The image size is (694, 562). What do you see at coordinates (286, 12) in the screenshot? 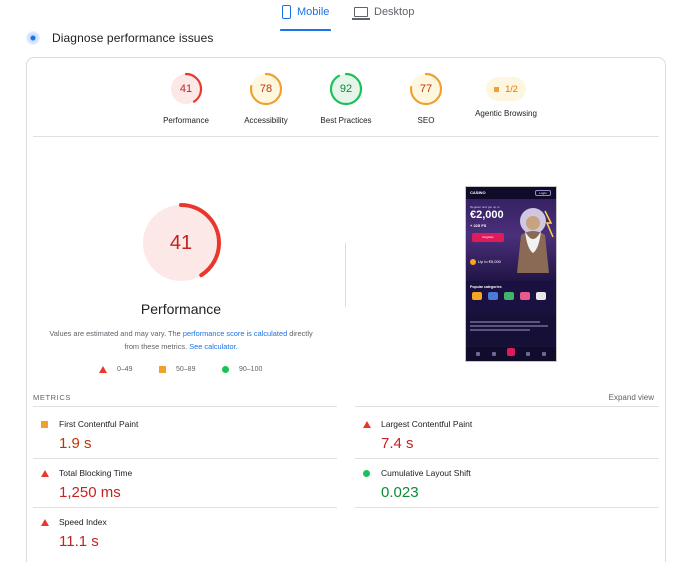
I see `phone-icon` at bounding box center [286, 12].